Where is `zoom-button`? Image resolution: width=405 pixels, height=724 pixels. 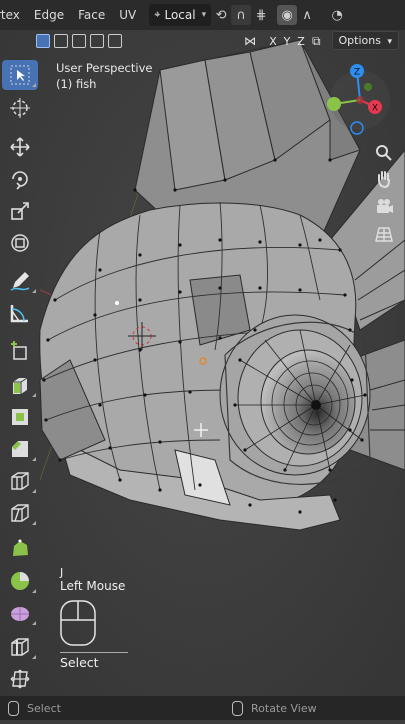 zoom-button is located at coordinates (384, 153).